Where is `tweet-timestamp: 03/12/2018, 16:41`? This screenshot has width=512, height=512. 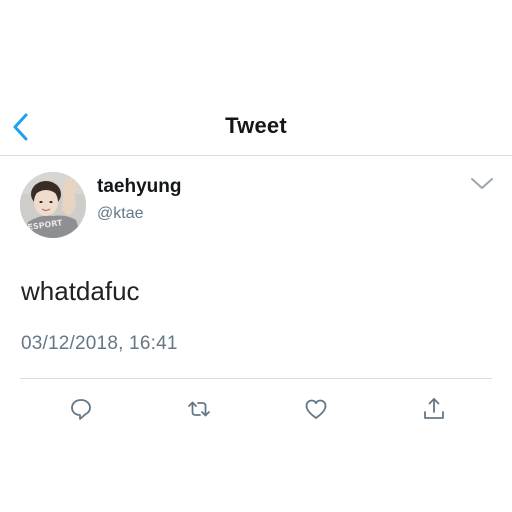
tweet-timestamp: 03/12/2018, 16:41 is located at coordinates (99, 343).